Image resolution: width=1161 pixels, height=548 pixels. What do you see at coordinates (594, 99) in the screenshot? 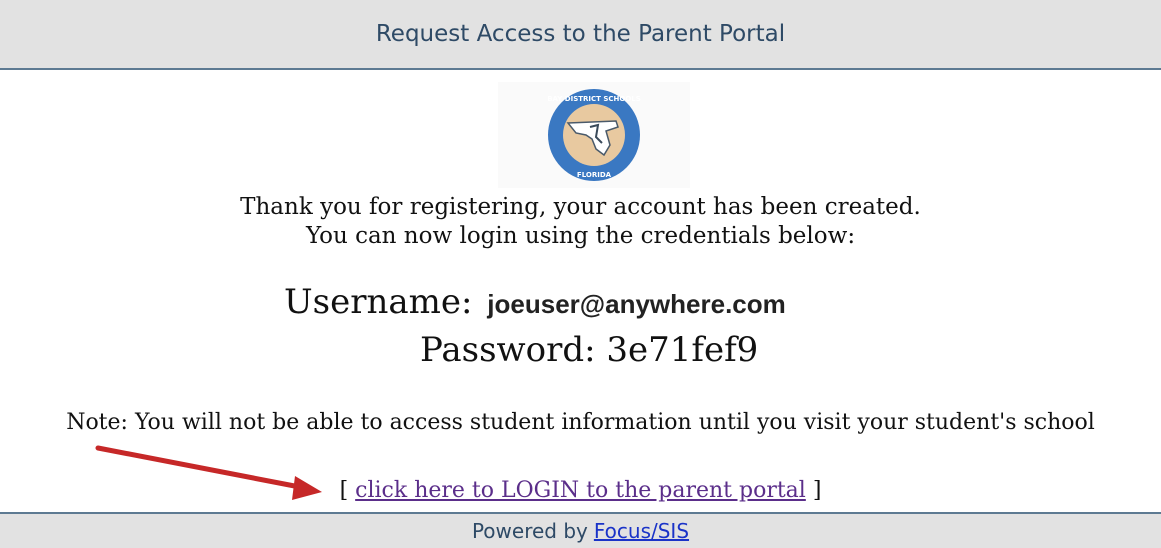
I see `svg-text: BAY DISTRICT SCHOOLS` at bounding box center [594, 99].